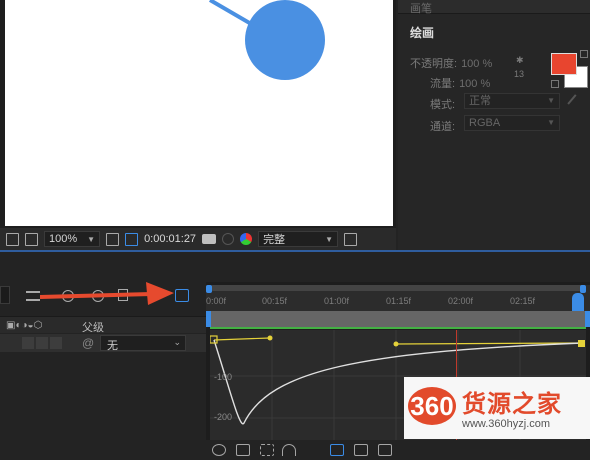 The height and width of the screenshot is (460, 590). What do you see at coordinates (385, 450) in the screenshot?
I see `fit-all-graphs-icon` at bounding box center [385, 450].